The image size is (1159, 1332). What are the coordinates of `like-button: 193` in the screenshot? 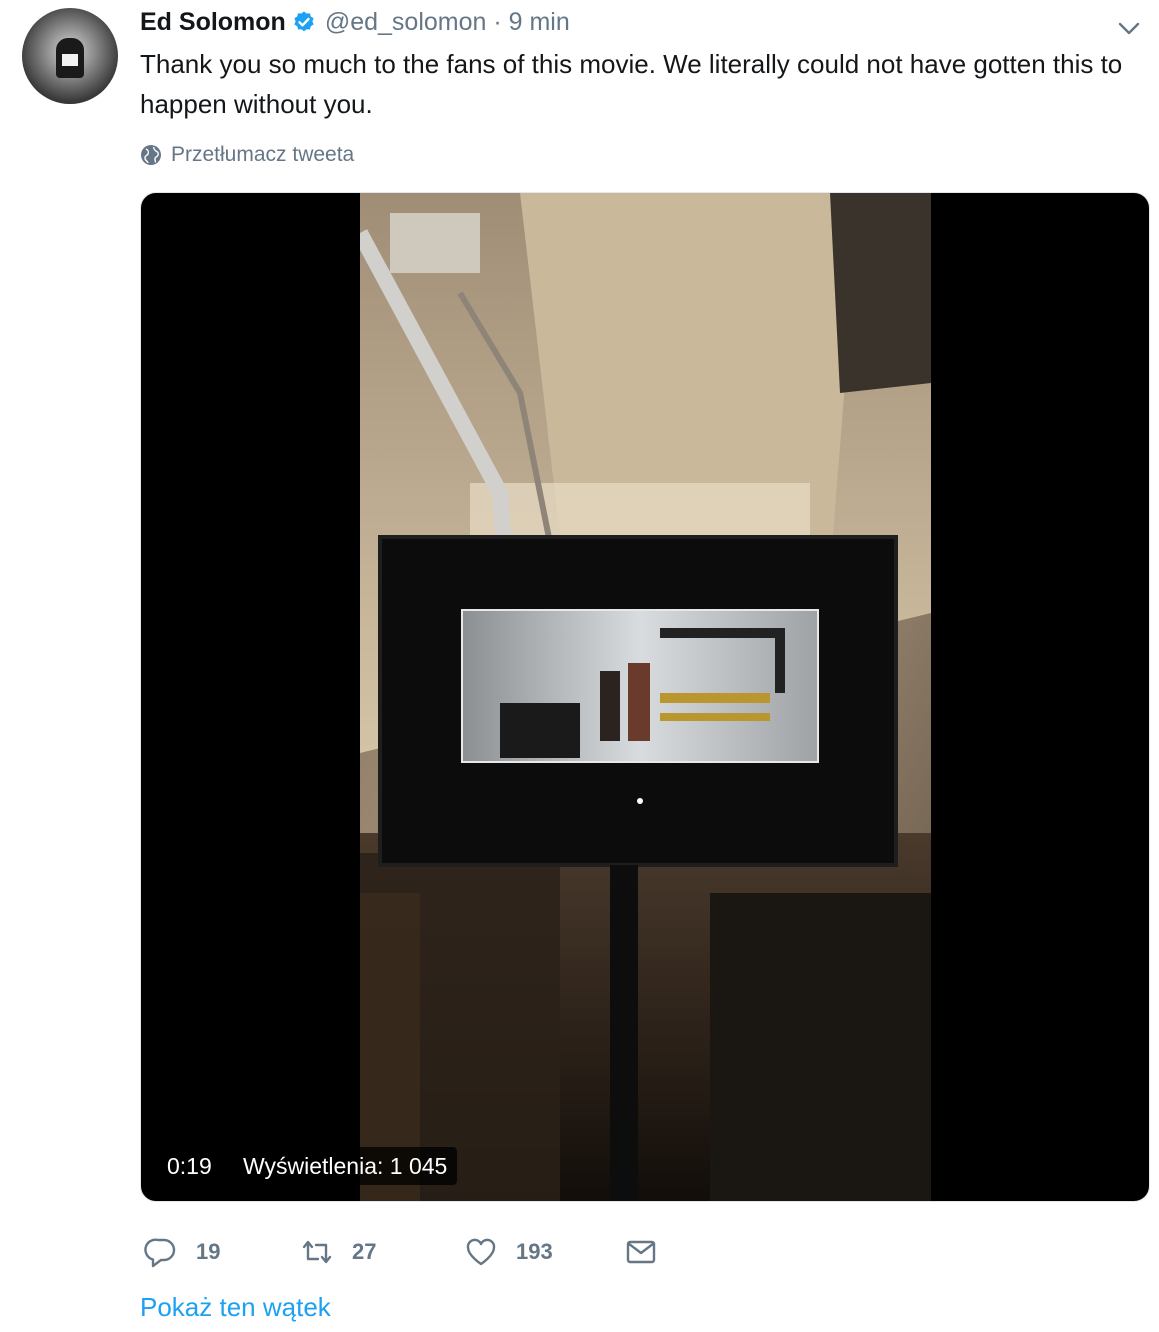 It's located at (508, 1252).